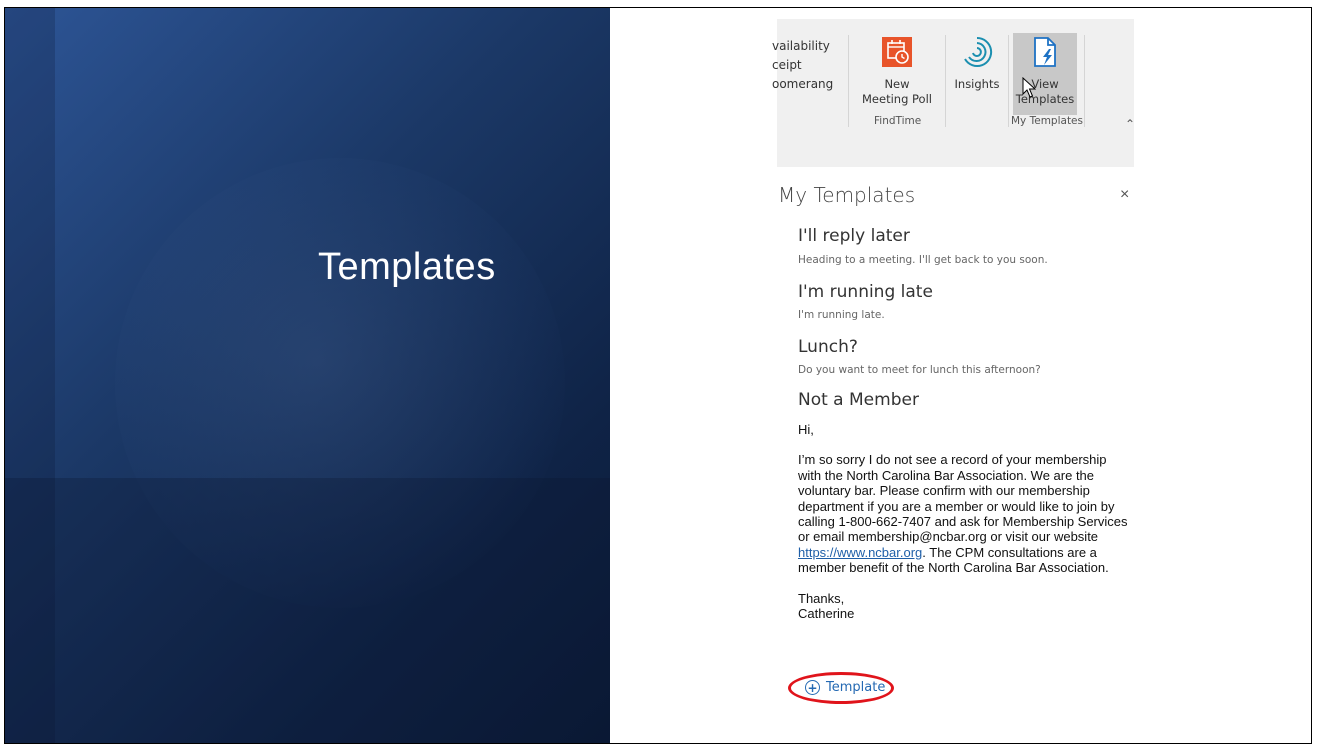 The width and height of the screenshot is (1318, 744). Describe the element at coordinates (30, 375) in the screenshot. I see `decorative-band-vertical` at that location.